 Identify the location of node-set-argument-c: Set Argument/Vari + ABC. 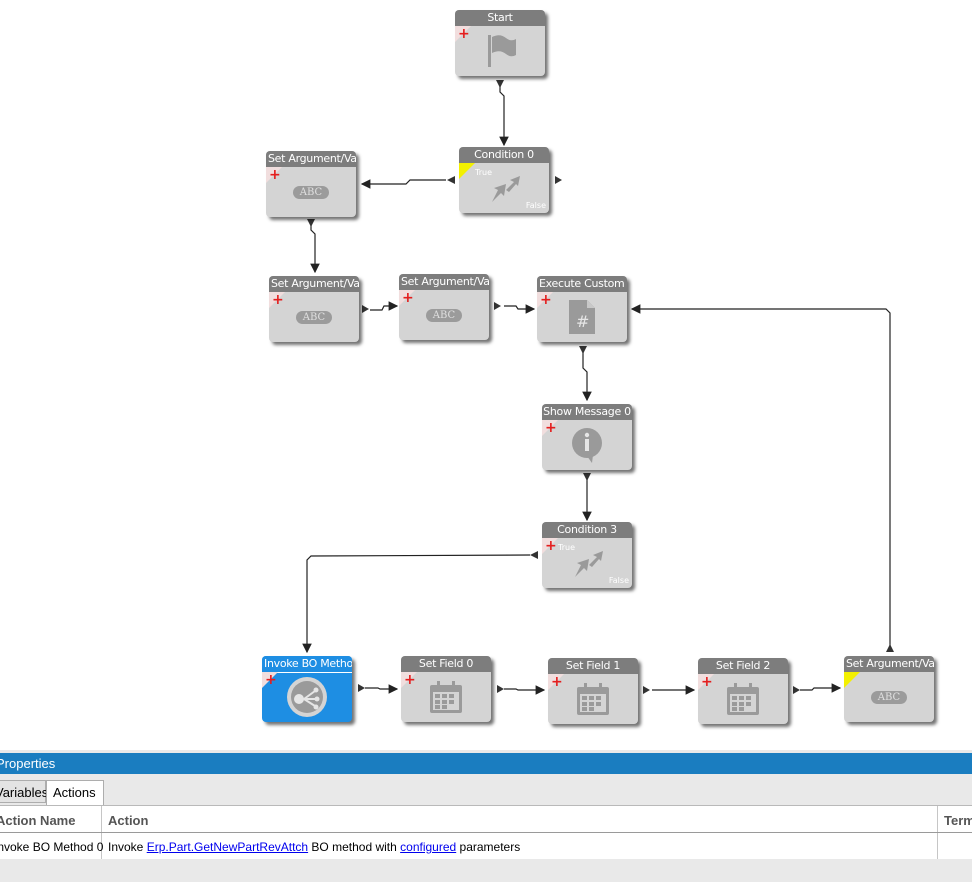
(444, 307).